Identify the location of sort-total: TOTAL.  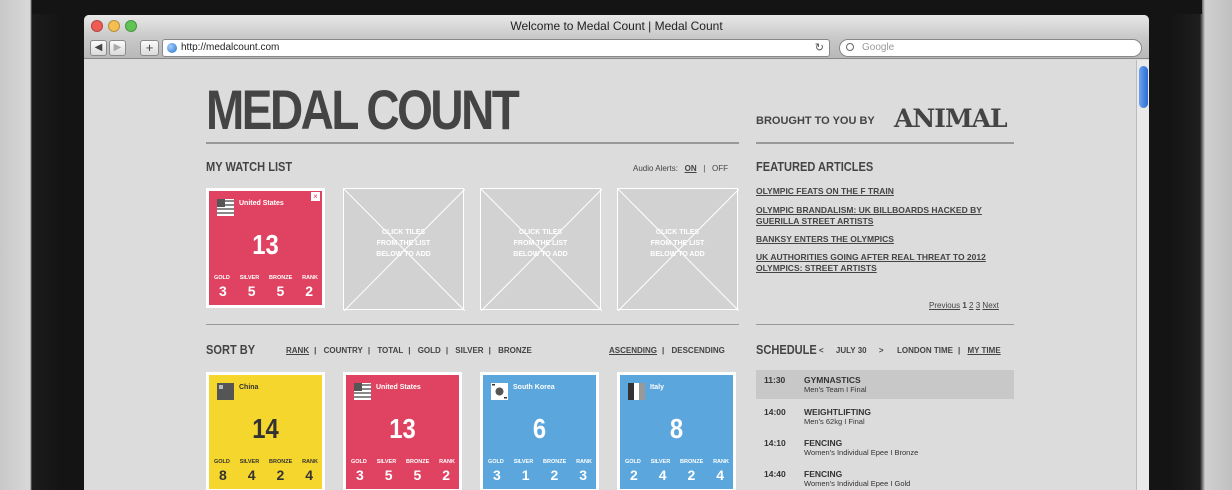
(390, 350).